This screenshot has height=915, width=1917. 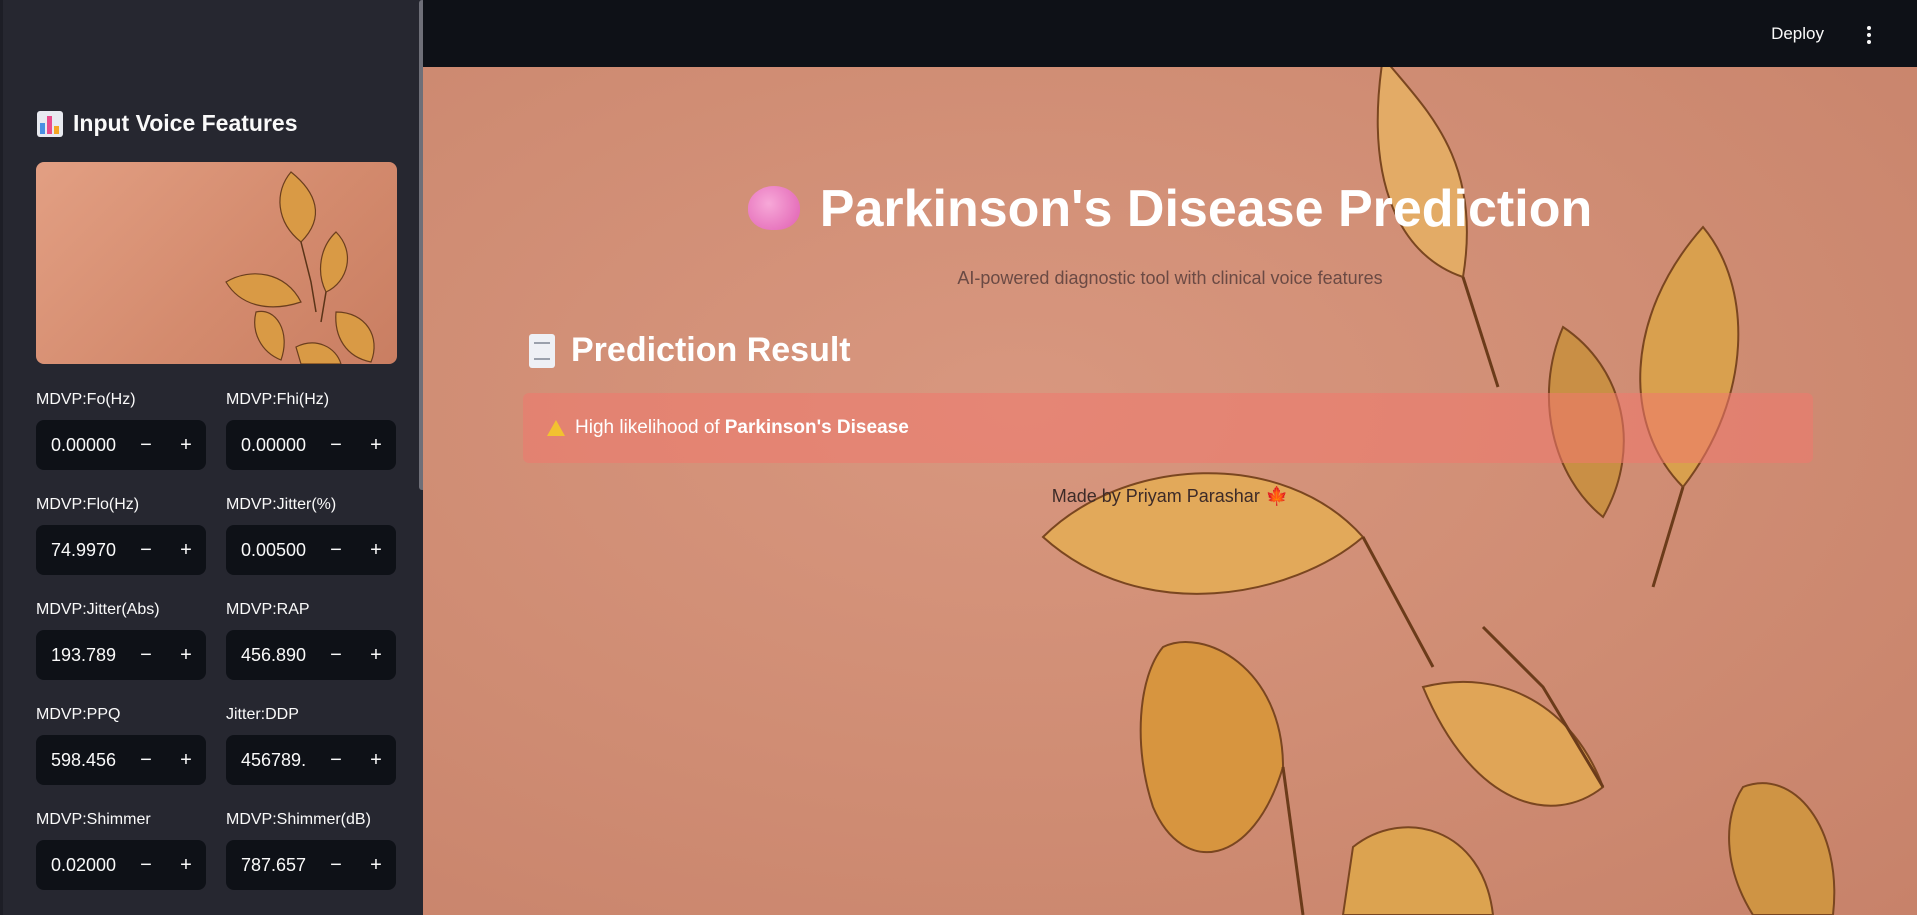 I want to click on deploy-button: Deploy, so click(x=1797, y=34).